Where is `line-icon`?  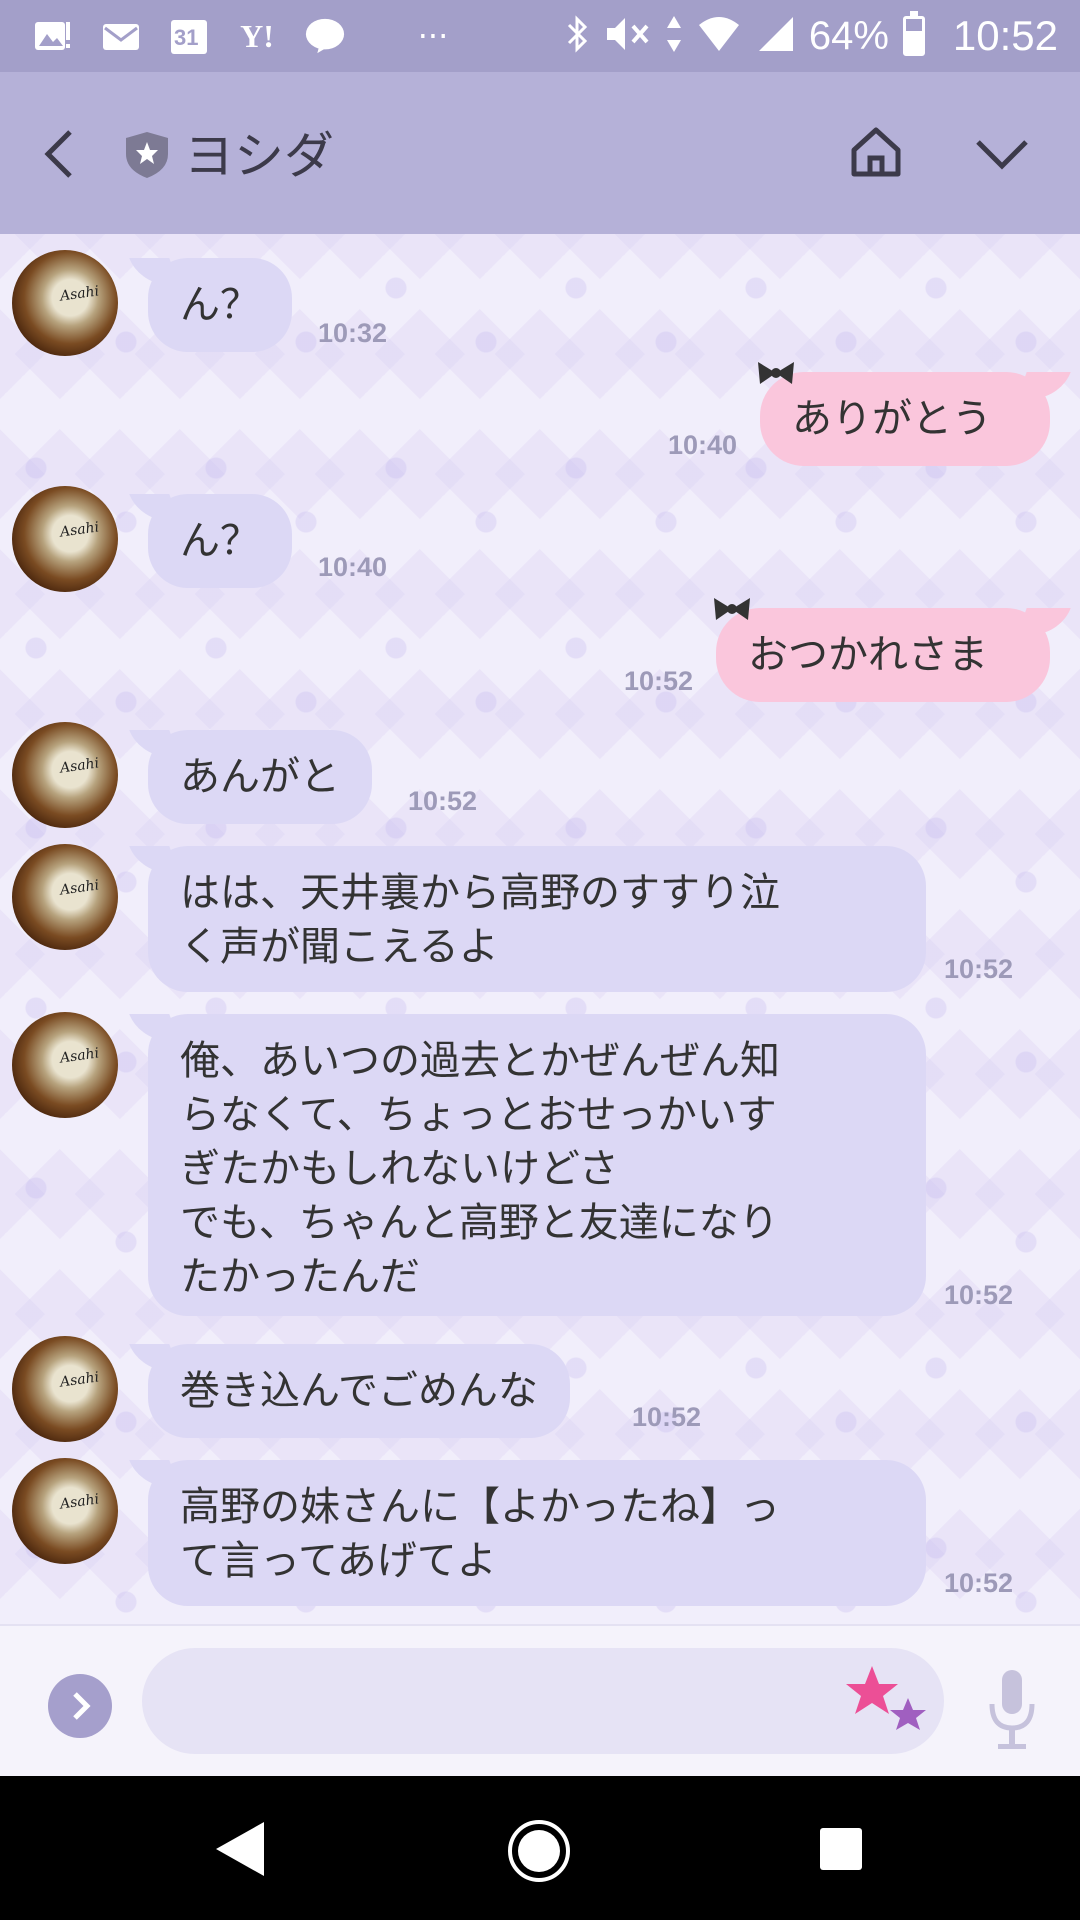 line-icon is located at coordinates (325, 36).